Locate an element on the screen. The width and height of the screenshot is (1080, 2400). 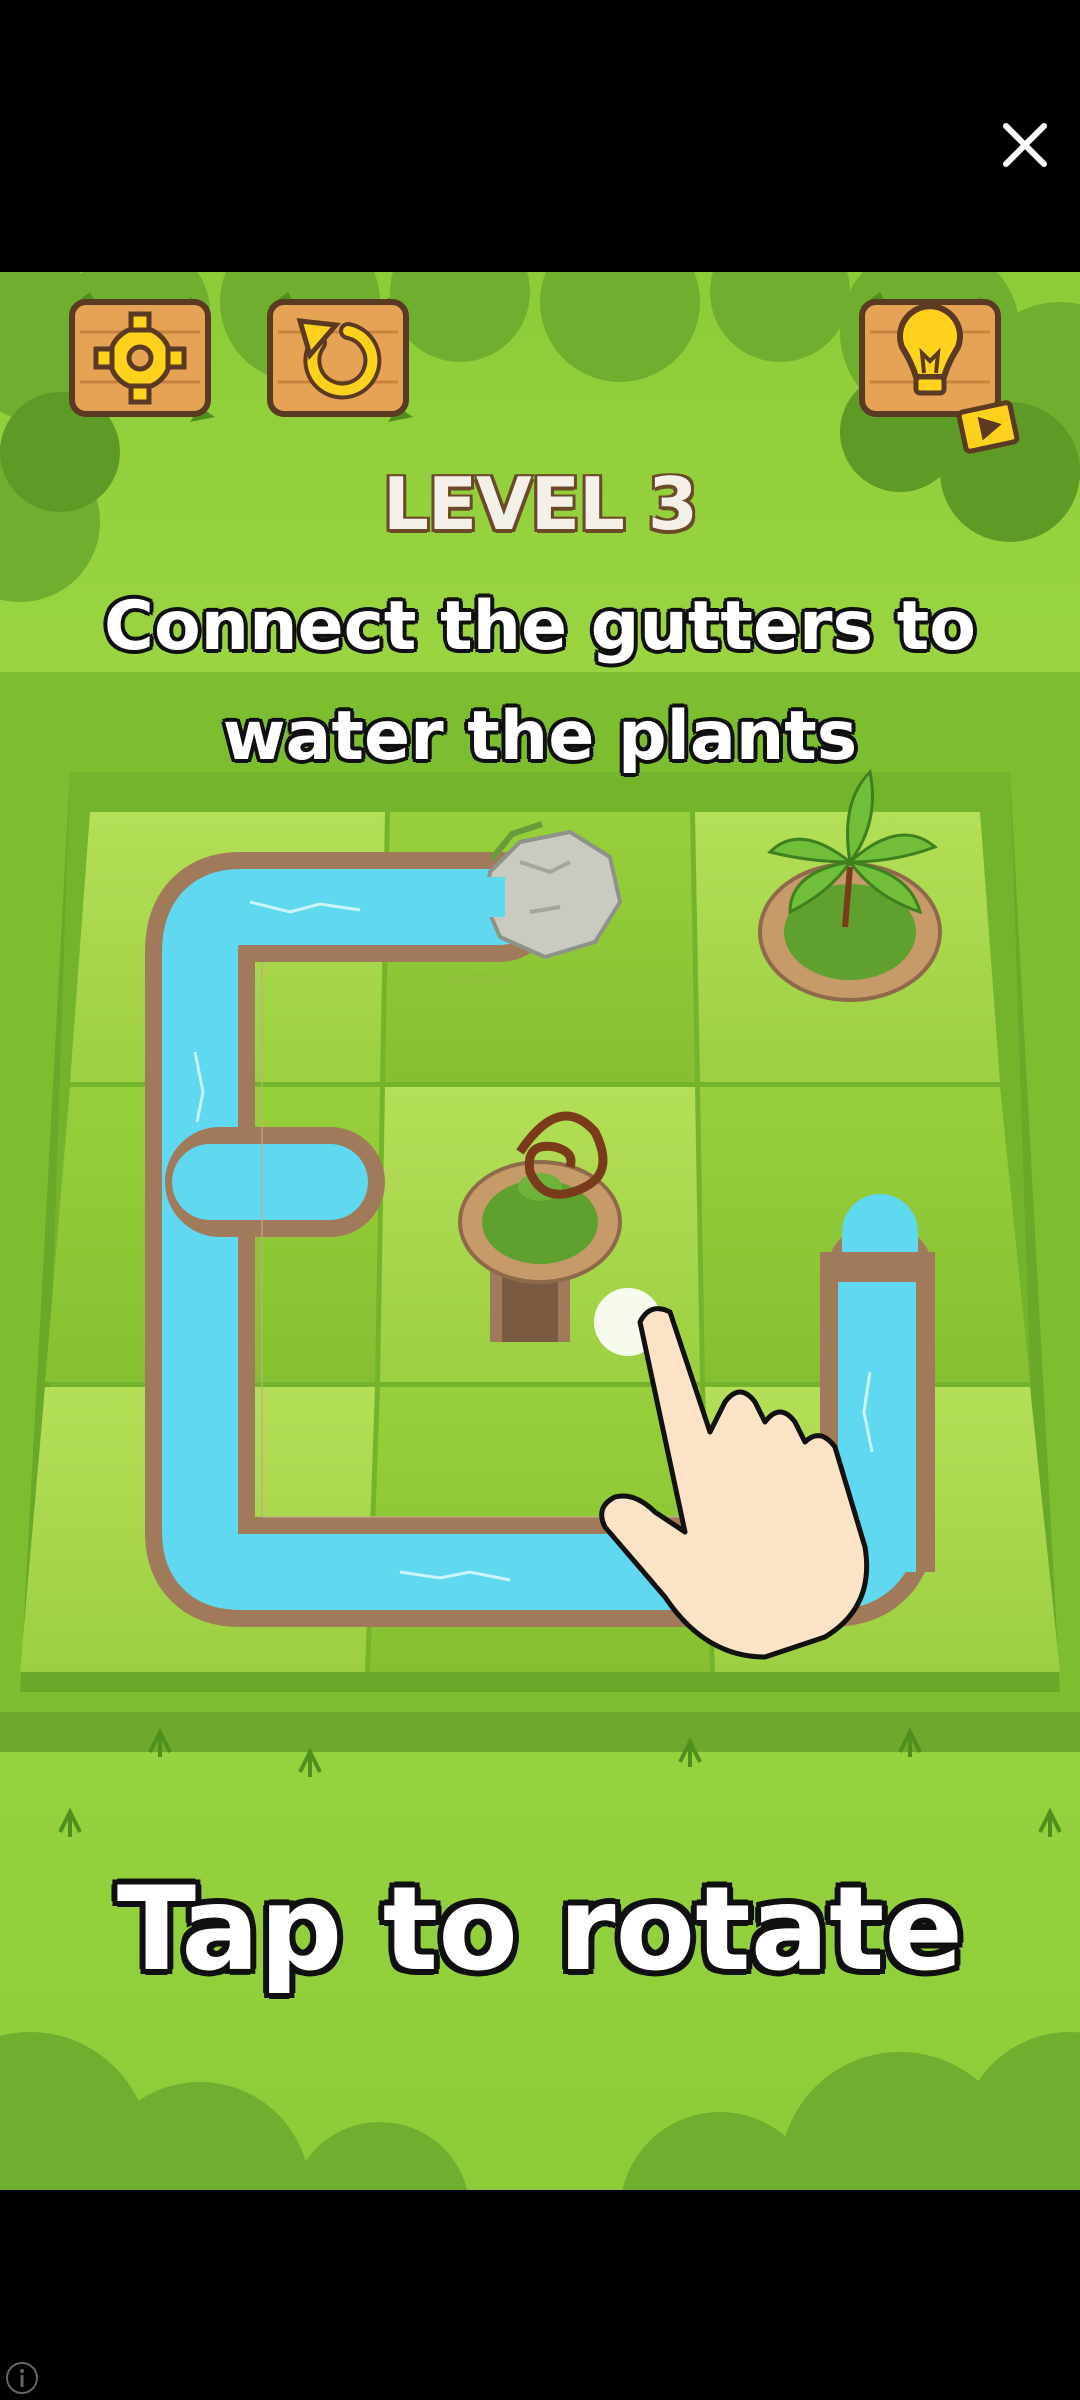
instruction-text: Connect the gutters to water the plants is located at coordinates (540, 682).